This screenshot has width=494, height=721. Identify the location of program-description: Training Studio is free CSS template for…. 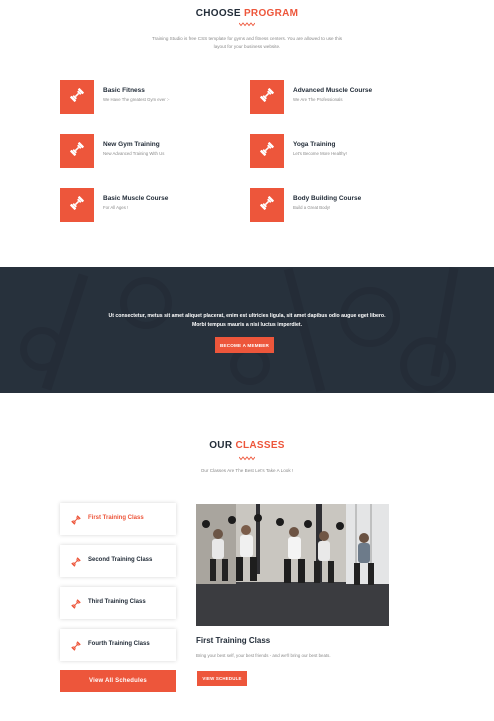
(247, 42).